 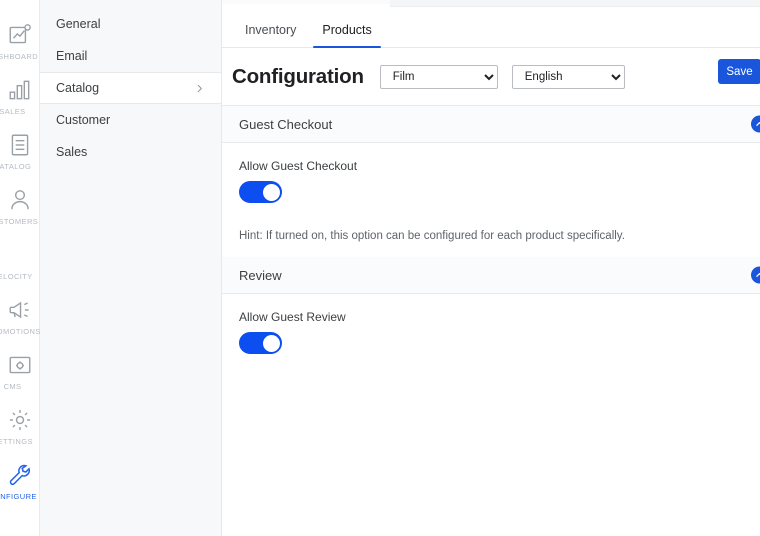 I want to click on field-label-allow-guest-review: Allow Guest Review, so click(x=292, y=317).